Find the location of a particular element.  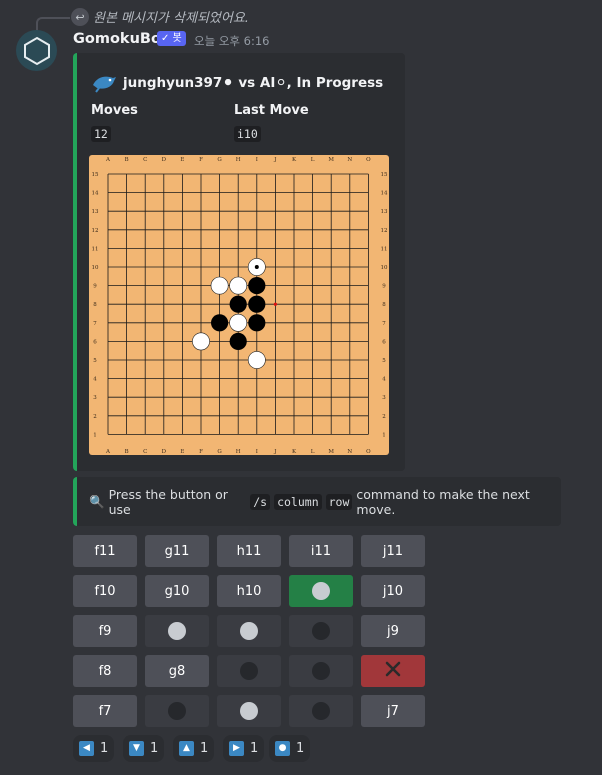

move-button-f9: f9 is located at coordinates (105, 631).